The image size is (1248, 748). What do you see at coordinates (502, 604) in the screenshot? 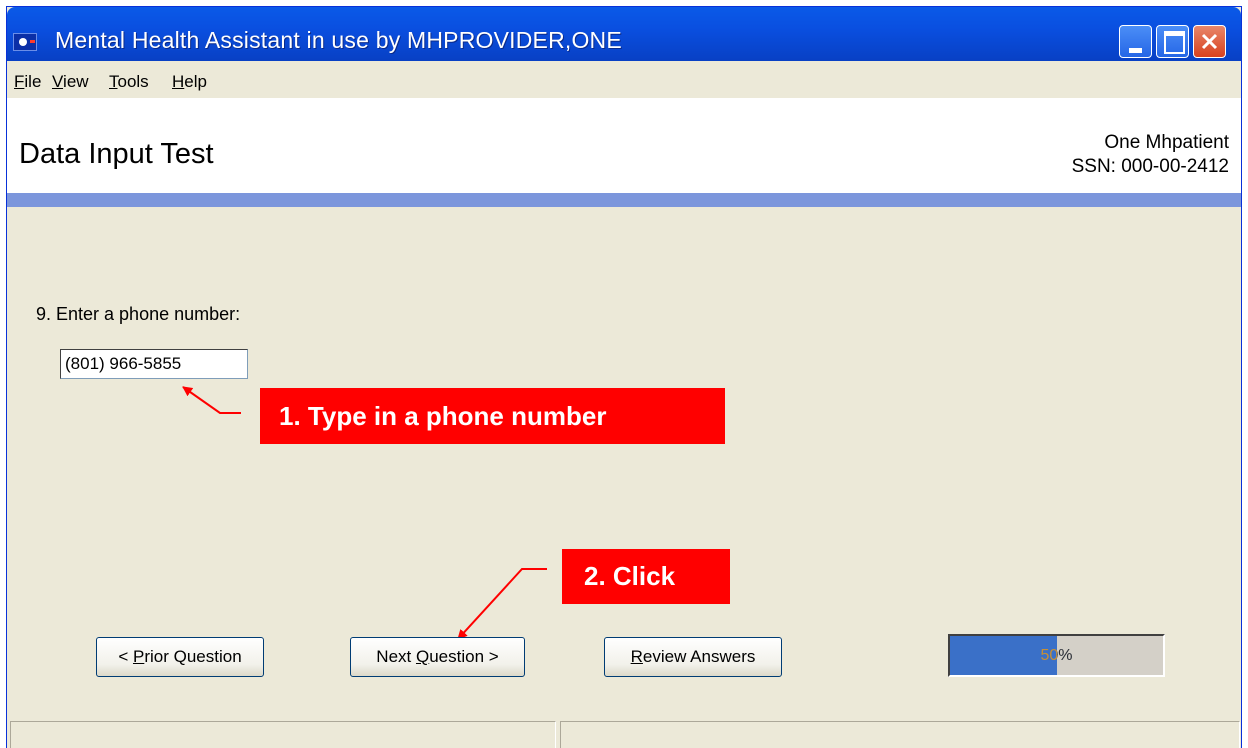
I see `arrow-to-next-button` at bounding box center [502, 604].